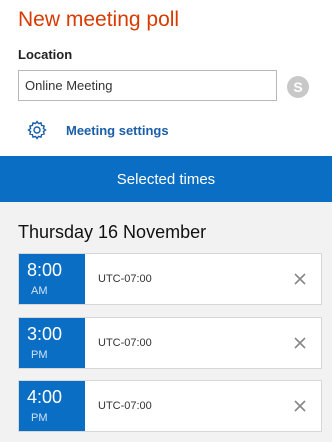  I want to click on time-block: 8:00 AM, so click(52, 279).